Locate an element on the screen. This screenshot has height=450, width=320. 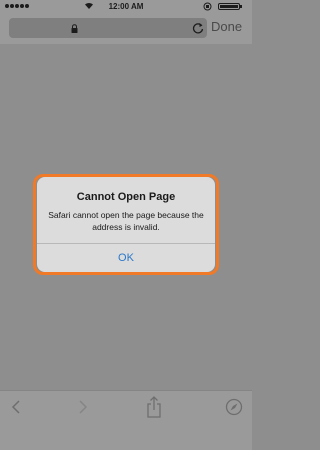
status-time: 12:00 AM is located at coordinates (126, 6).